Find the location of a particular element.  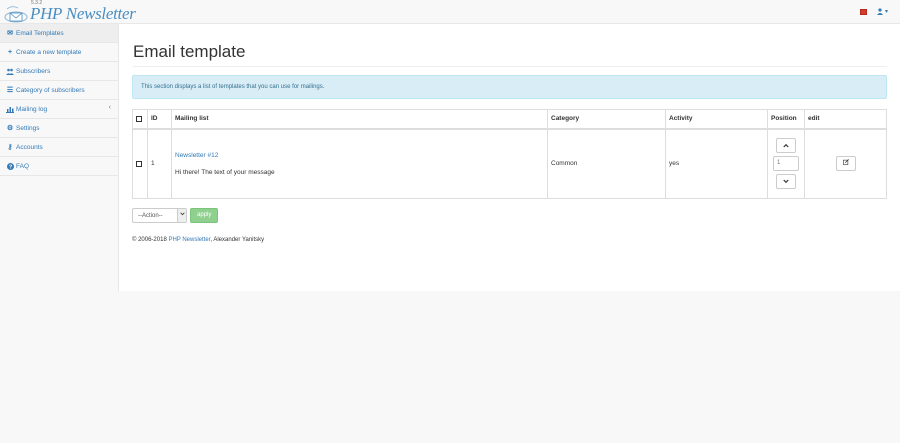

template-body-text: Hi there! The text of your message is located at coordinates (225, 172).